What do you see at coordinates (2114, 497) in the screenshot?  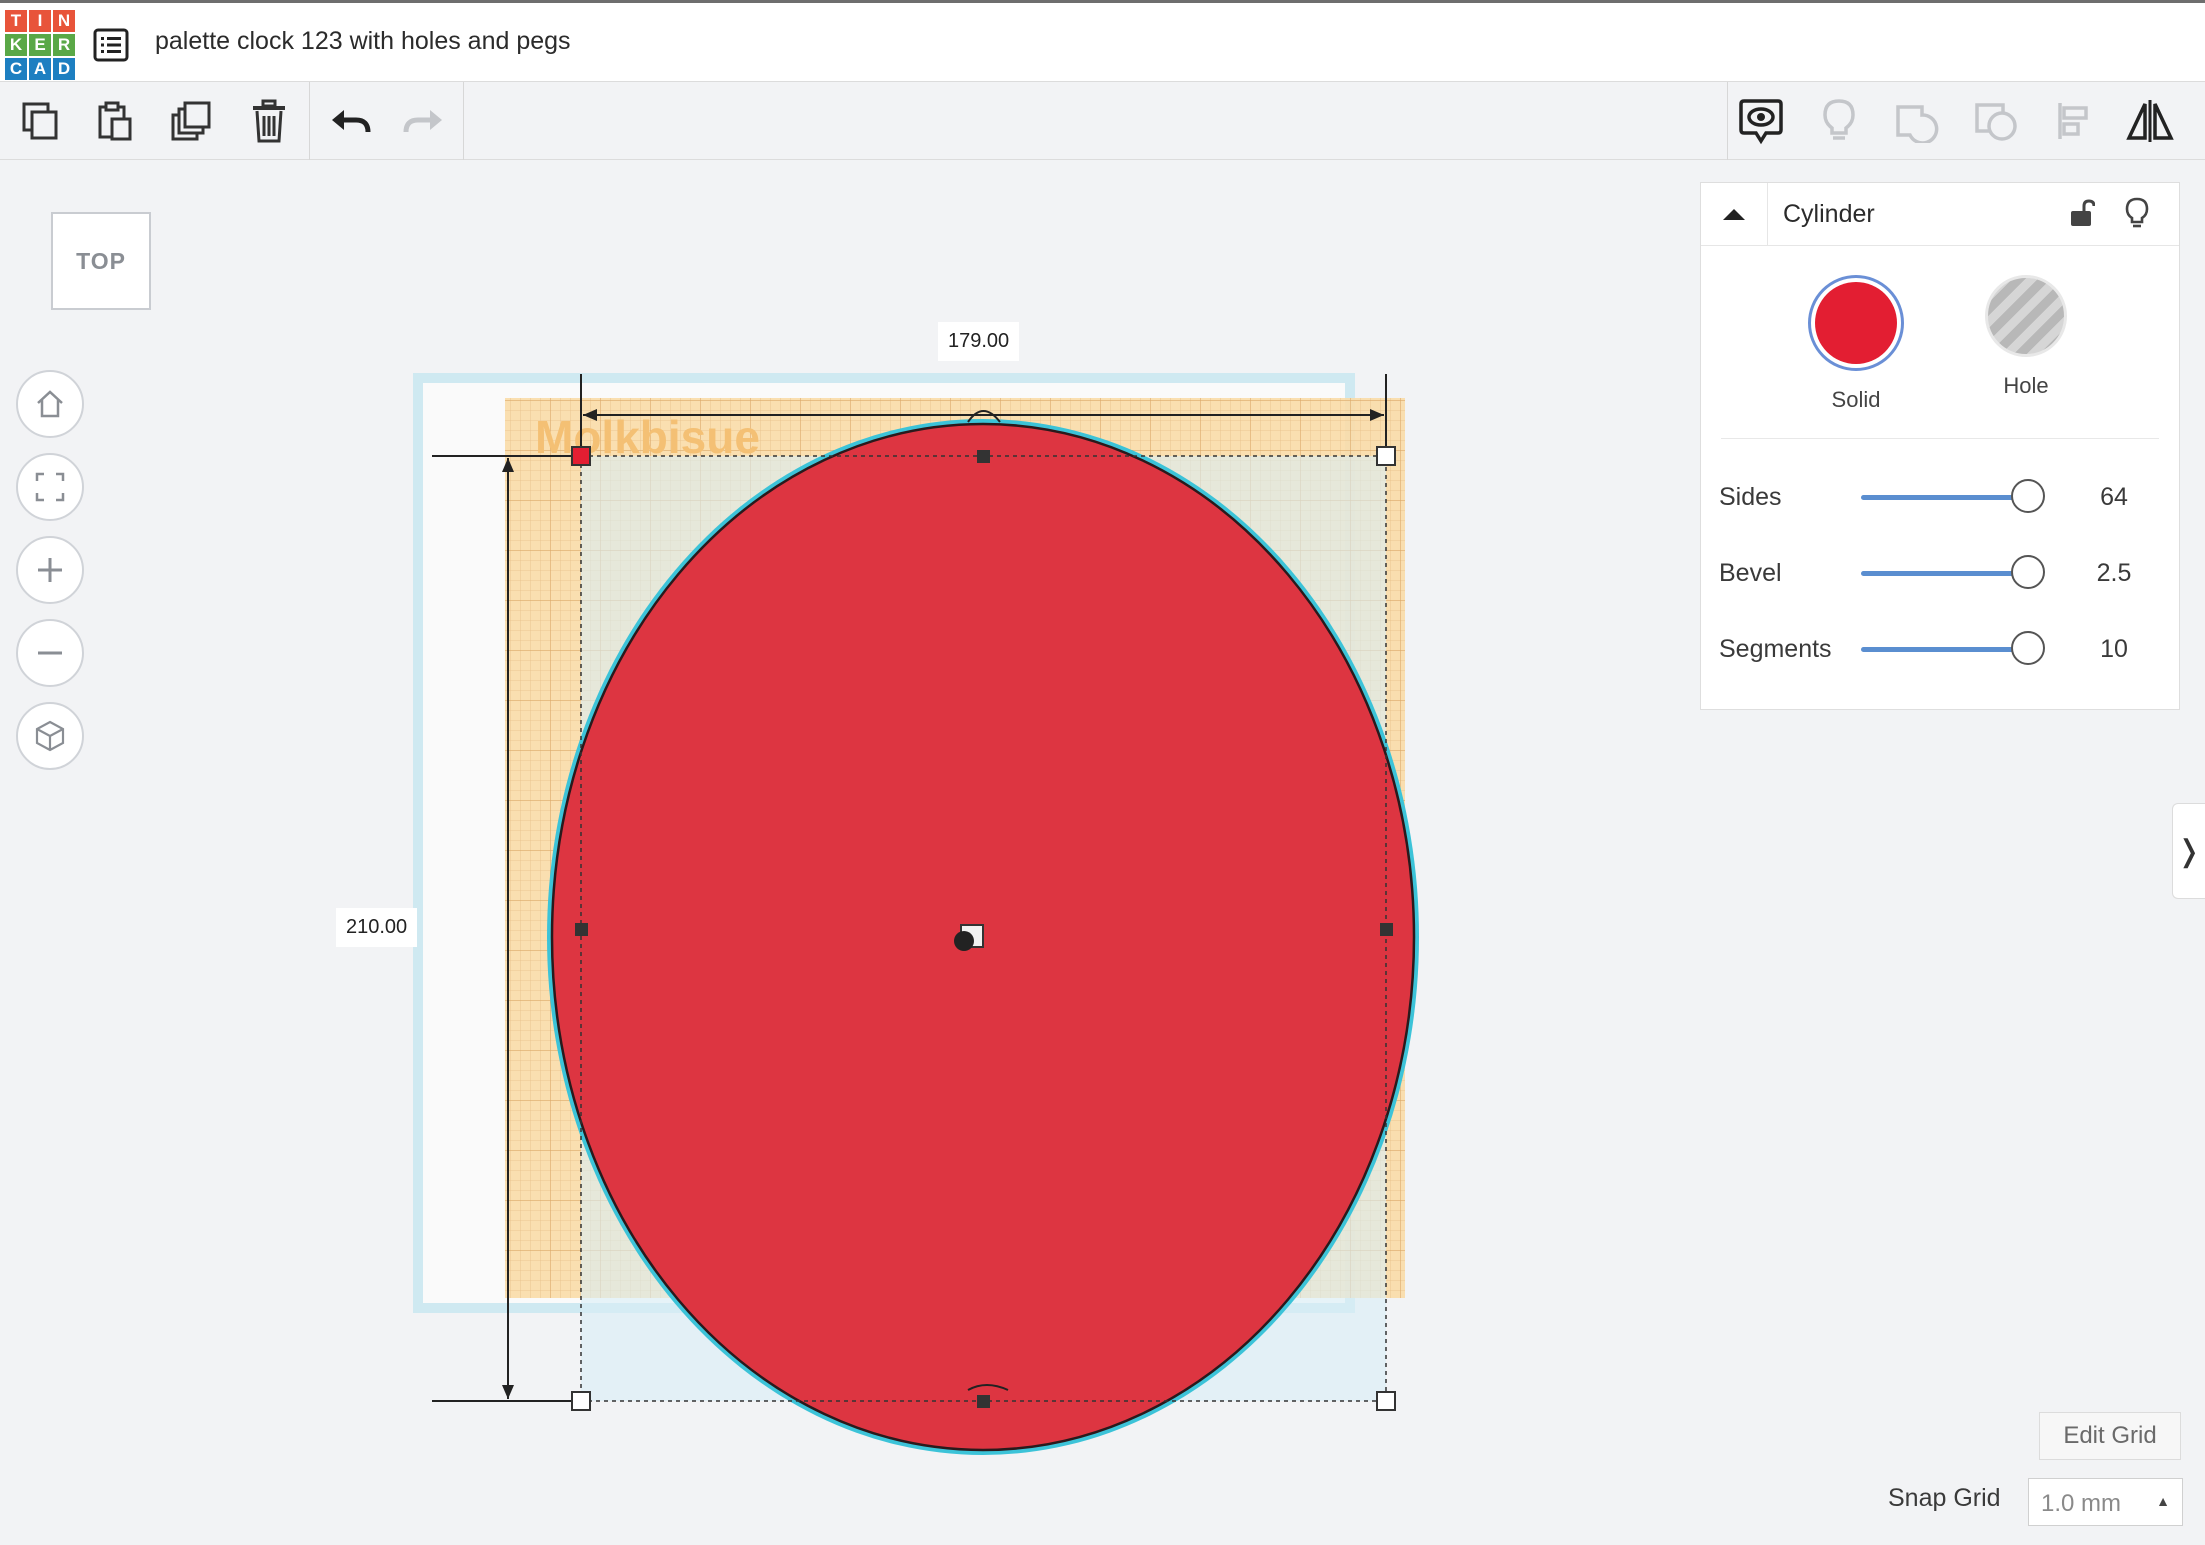 I see `property-value-input: 64` at bounding box center [2114, 497].